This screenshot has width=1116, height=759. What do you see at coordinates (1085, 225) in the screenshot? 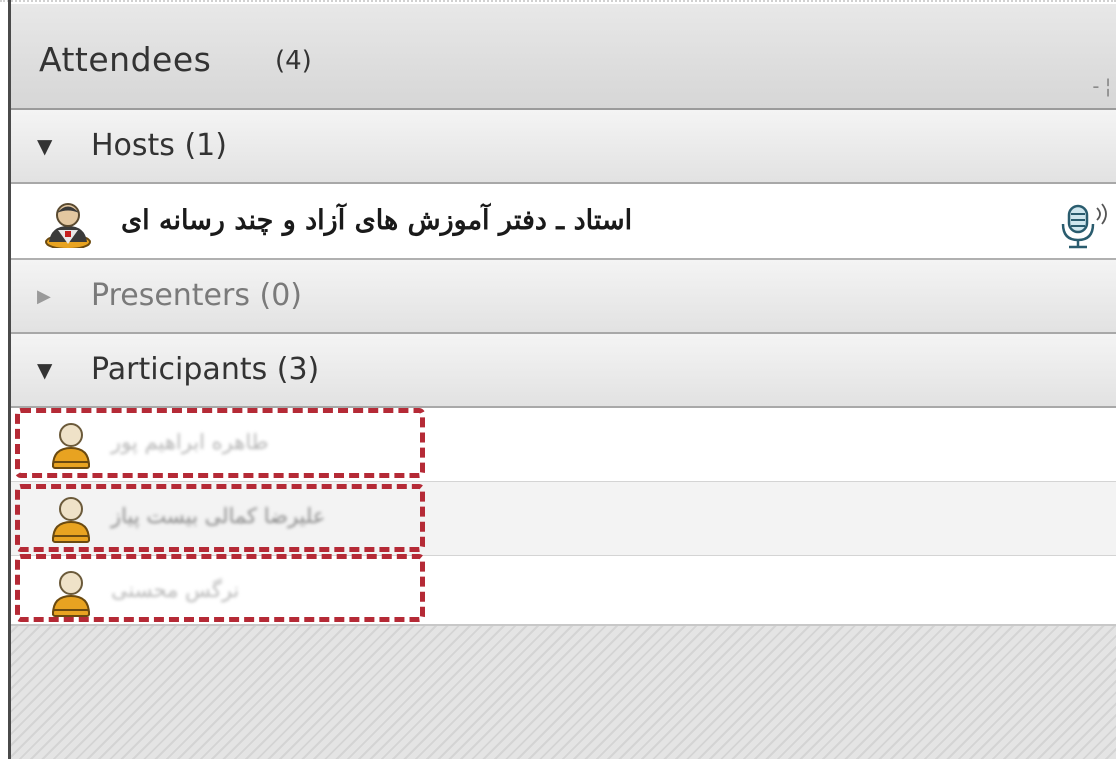
I see `microphone-active-icon` at bounding box center [1085, 225].